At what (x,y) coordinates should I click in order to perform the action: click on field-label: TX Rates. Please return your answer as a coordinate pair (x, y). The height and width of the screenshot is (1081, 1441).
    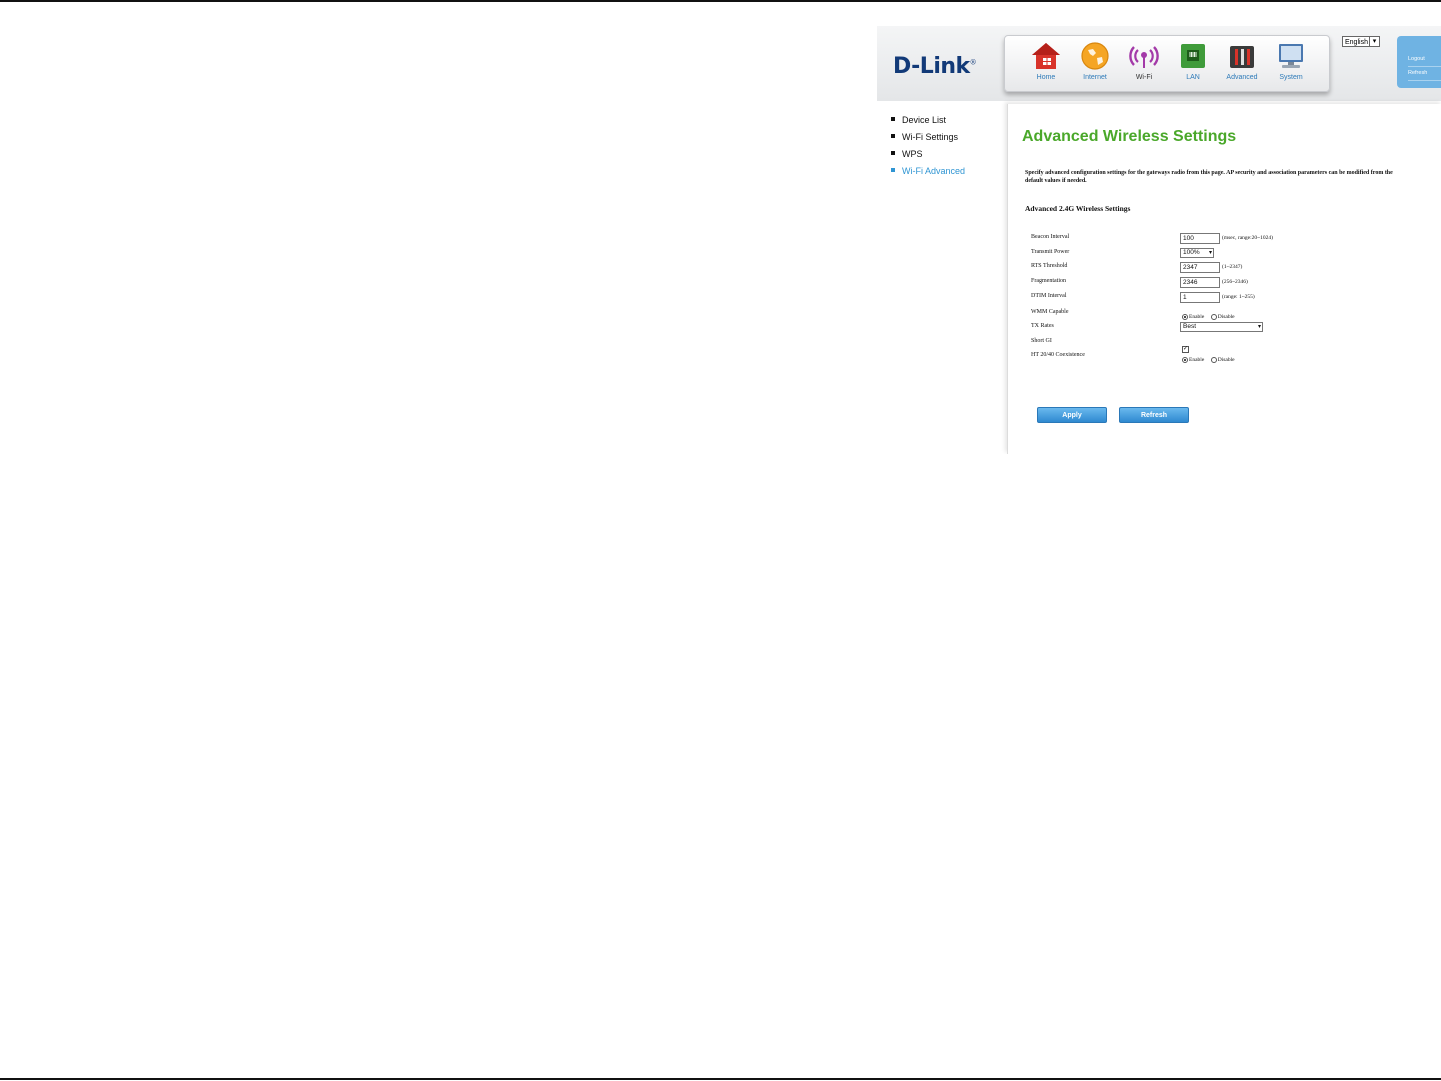
    Looking at the image, I should click on (1042, 326).